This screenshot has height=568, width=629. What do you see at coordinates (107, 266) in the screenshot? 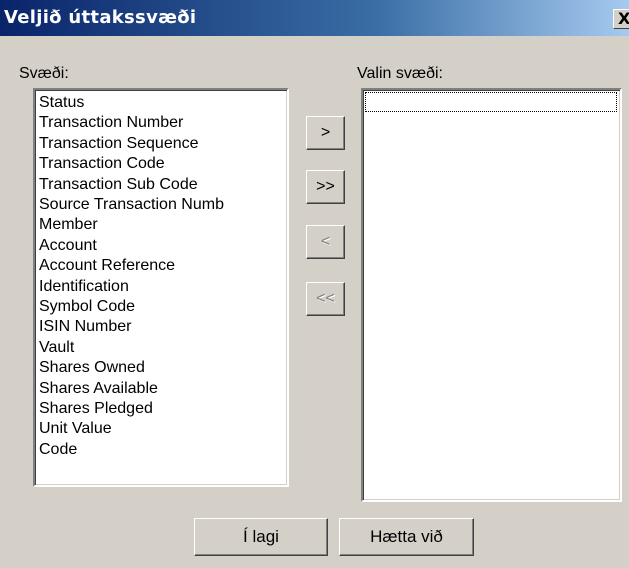
I see `list-item: Account Reference` at bounding box center [107, 266].